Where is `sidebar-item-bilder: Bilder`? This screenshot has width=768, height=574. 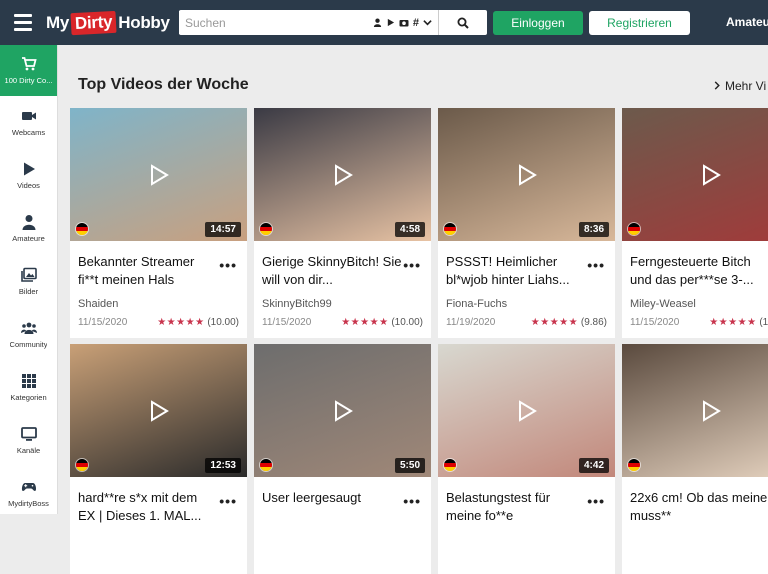 sidebar-item-bilder: Bilder is located at coordinates (28, 281).